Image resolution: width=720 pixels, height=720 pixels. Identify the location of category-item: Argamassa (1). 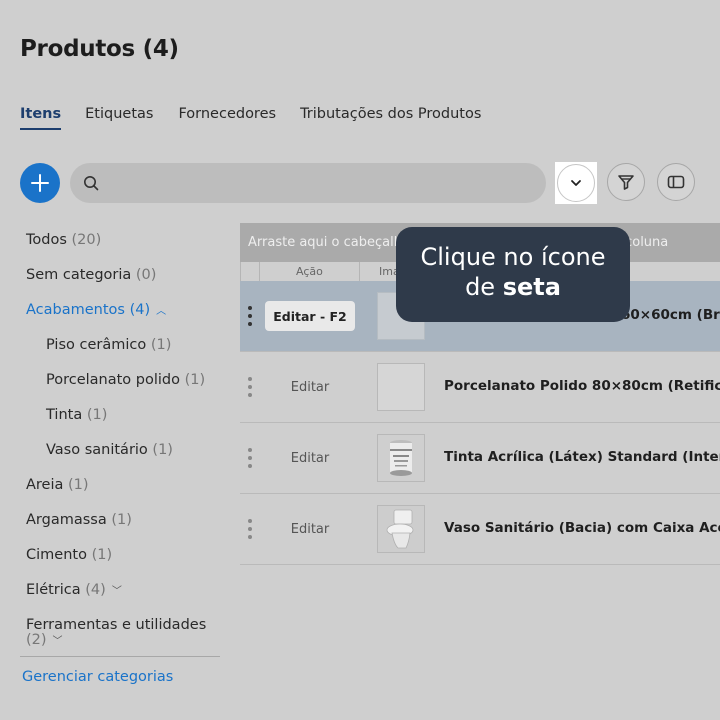
(79, 520).